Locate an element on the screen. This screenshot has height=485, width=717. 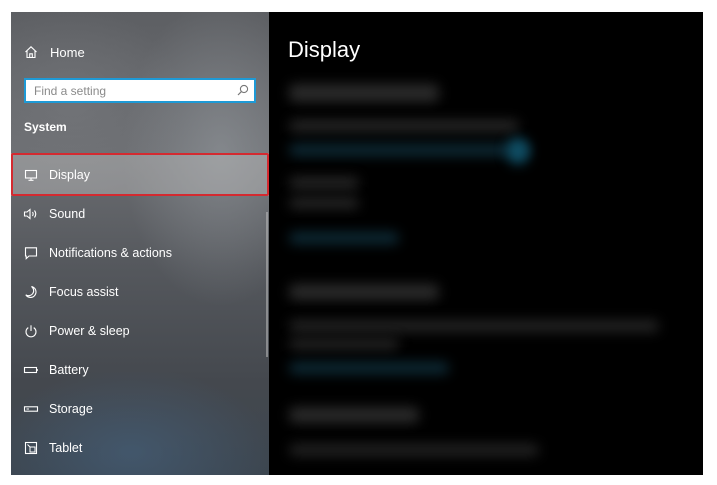
notification-icon is located at coordinates (31, 253).